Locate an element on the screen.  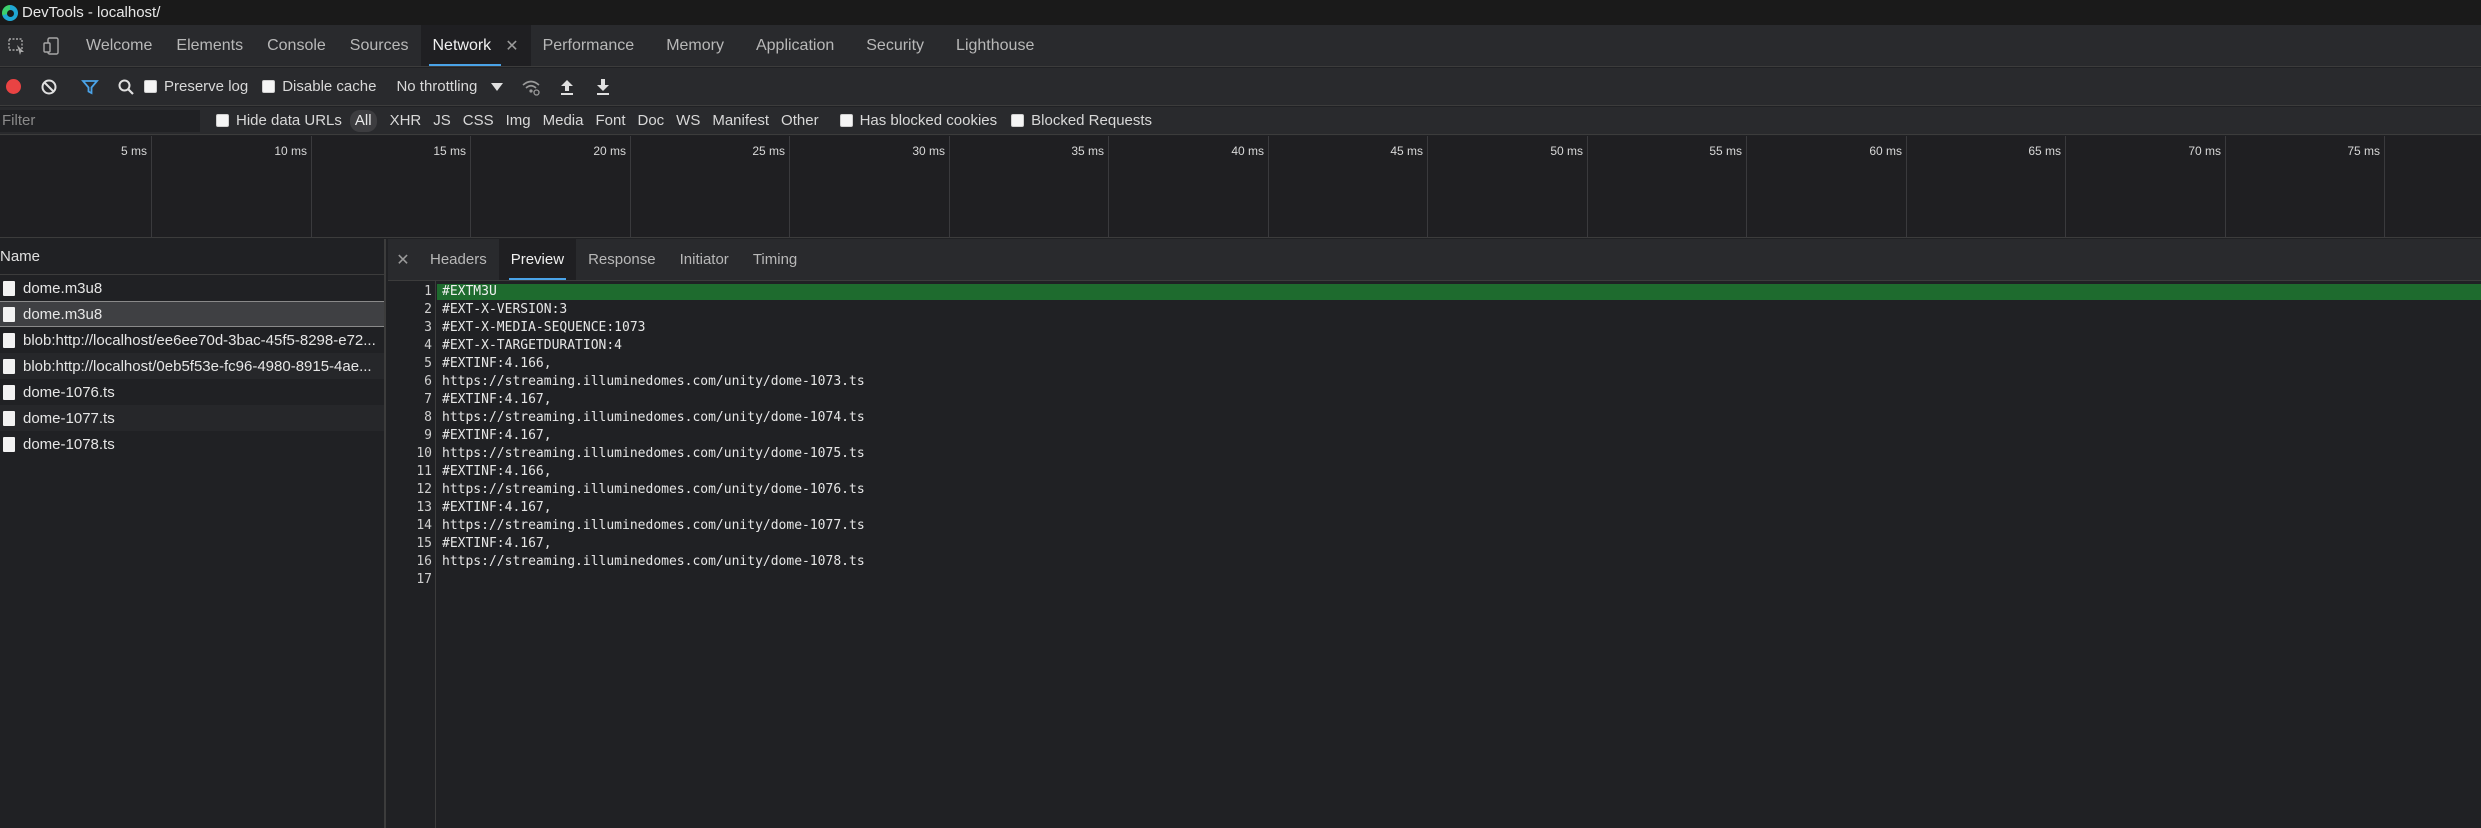
disable-cache-checkbox: Disable cache is located at coordinates (319, 86).